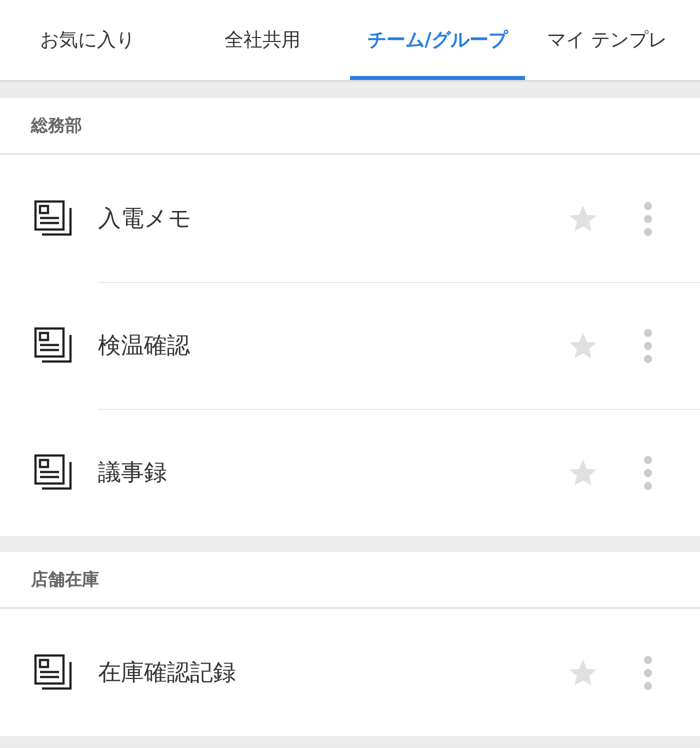  I want to click on template-name: 在庫確認記録, so click(332, 672).